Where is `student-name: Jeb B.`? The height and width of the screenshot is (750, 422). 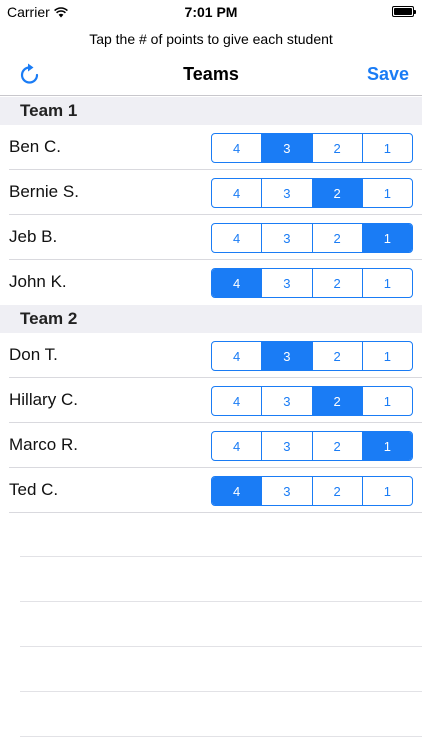 student-name: Jeb B. is located at coordinates (33, 236).